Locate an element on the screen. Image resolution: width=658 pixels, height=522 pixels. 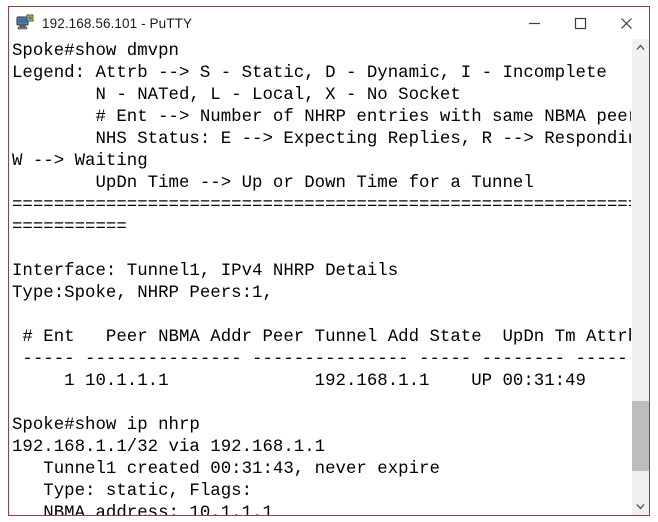
terminal-line: NBMA address: 10.1.1.1 is located at coordinates (142, 509).